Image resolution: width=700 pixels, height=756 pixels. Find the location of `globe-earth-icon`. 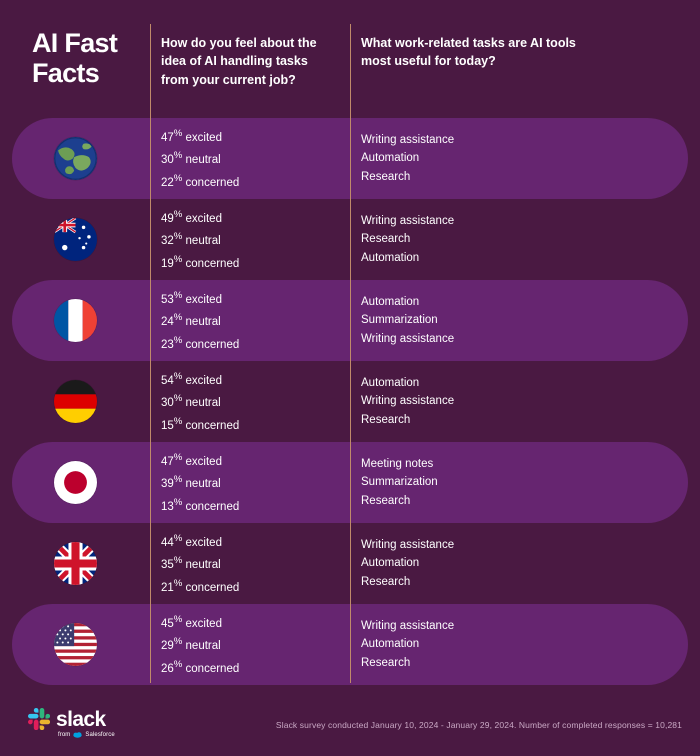

globe-earth-icon is located at coordinates (75, 158).